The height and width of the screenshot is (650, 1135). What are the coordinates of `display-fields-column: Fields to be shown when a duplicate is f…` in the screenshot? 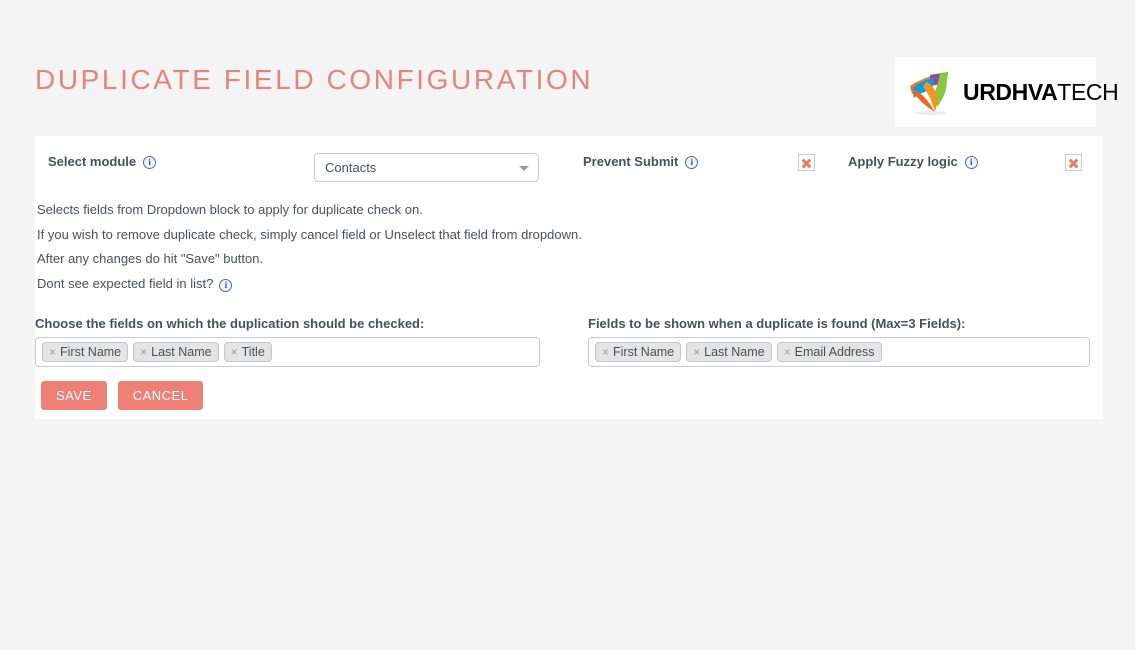 It's located at (839, 341).